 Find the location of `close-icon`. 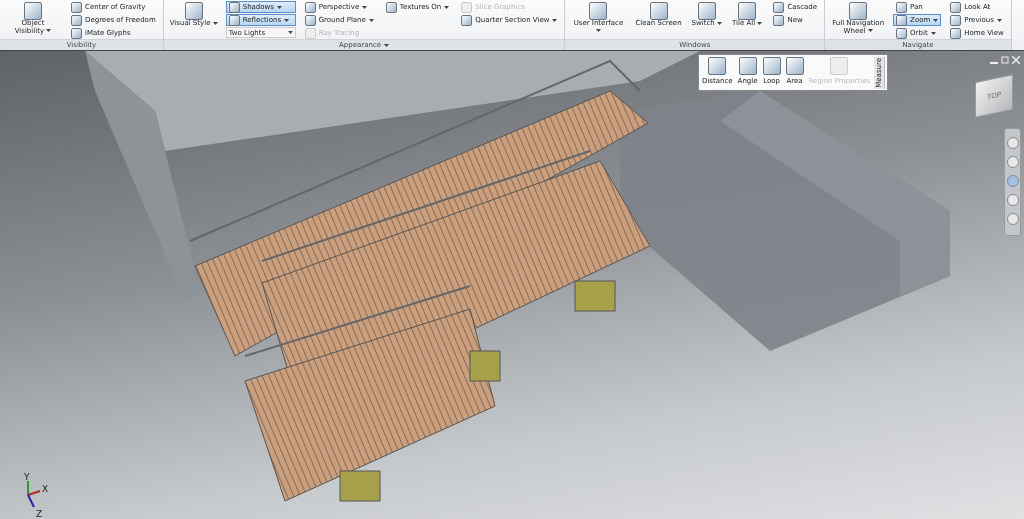

close-icon is located at coordinates (1016, 60).